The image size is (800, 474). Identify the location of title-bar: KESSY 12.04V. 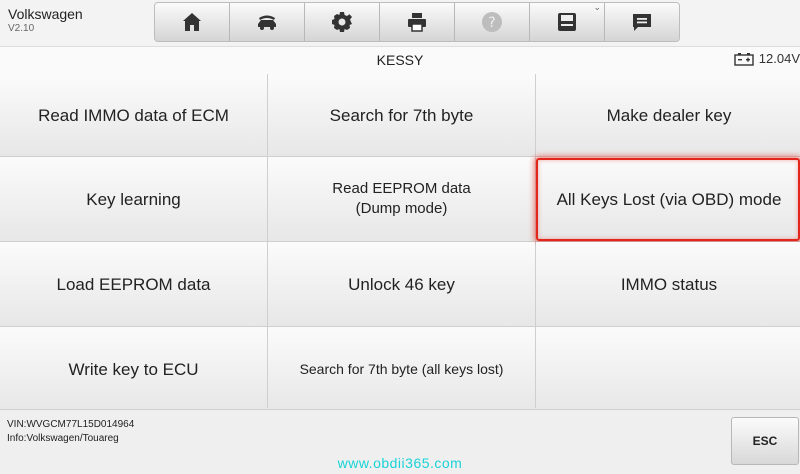
(400, 60).